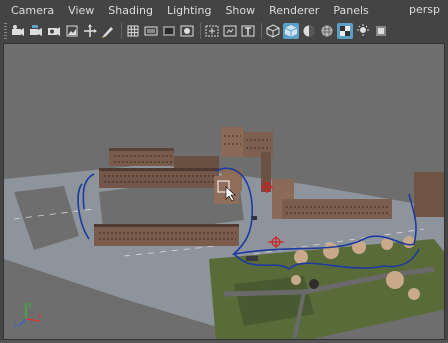 The height and width of the screenshot is (343, 448). What do you see at coordinates (40, 316) in the screenshot?
I see `axis-label-x: x` at bounding box center [40, 316].